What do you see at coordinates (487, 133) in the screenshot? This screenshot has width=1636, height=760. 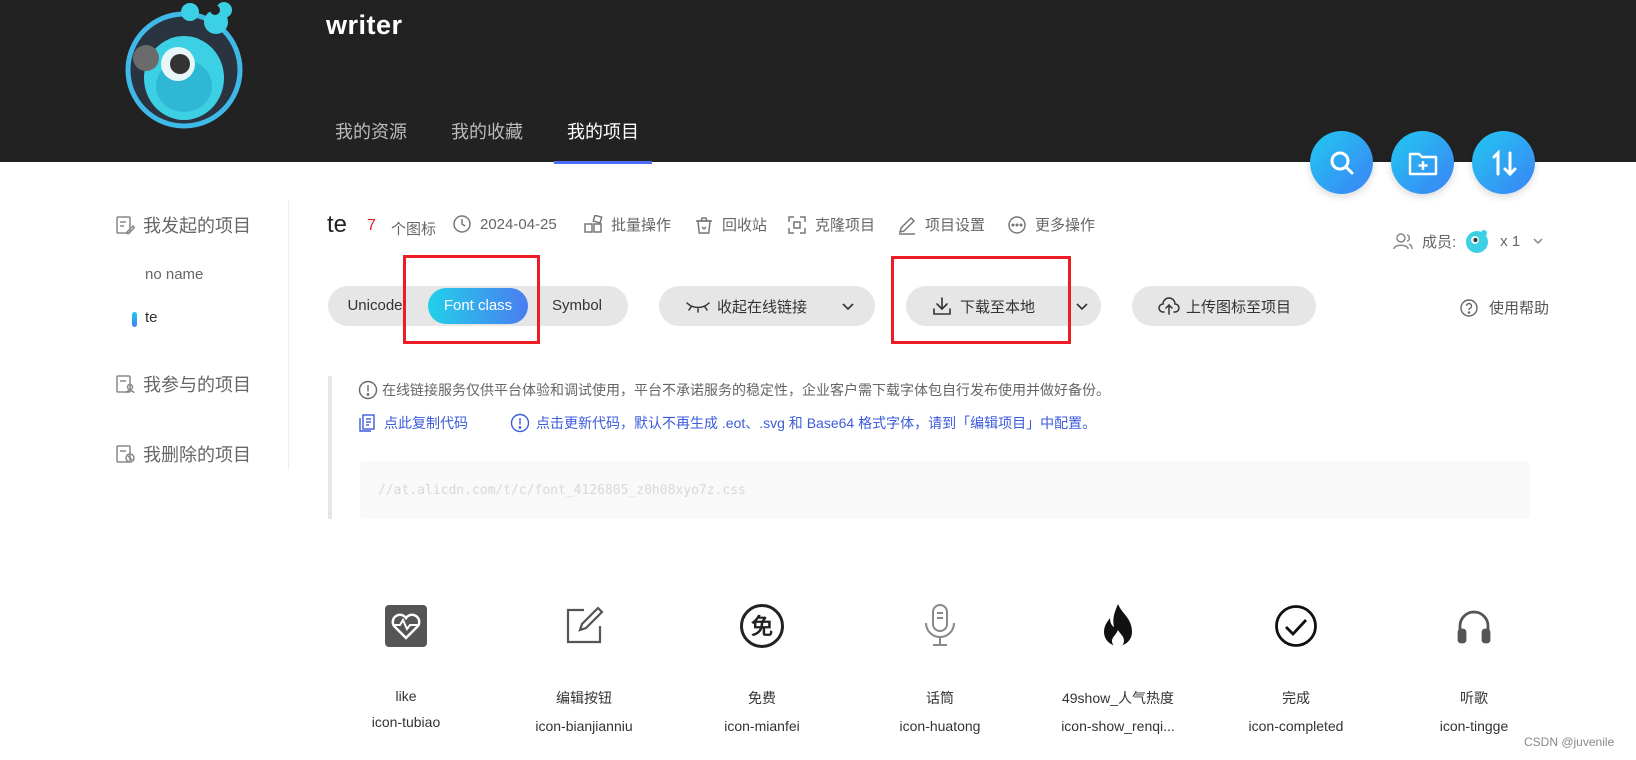 I see `tab-my-favorites: 我的收藏` at bounding box center [487, 133].